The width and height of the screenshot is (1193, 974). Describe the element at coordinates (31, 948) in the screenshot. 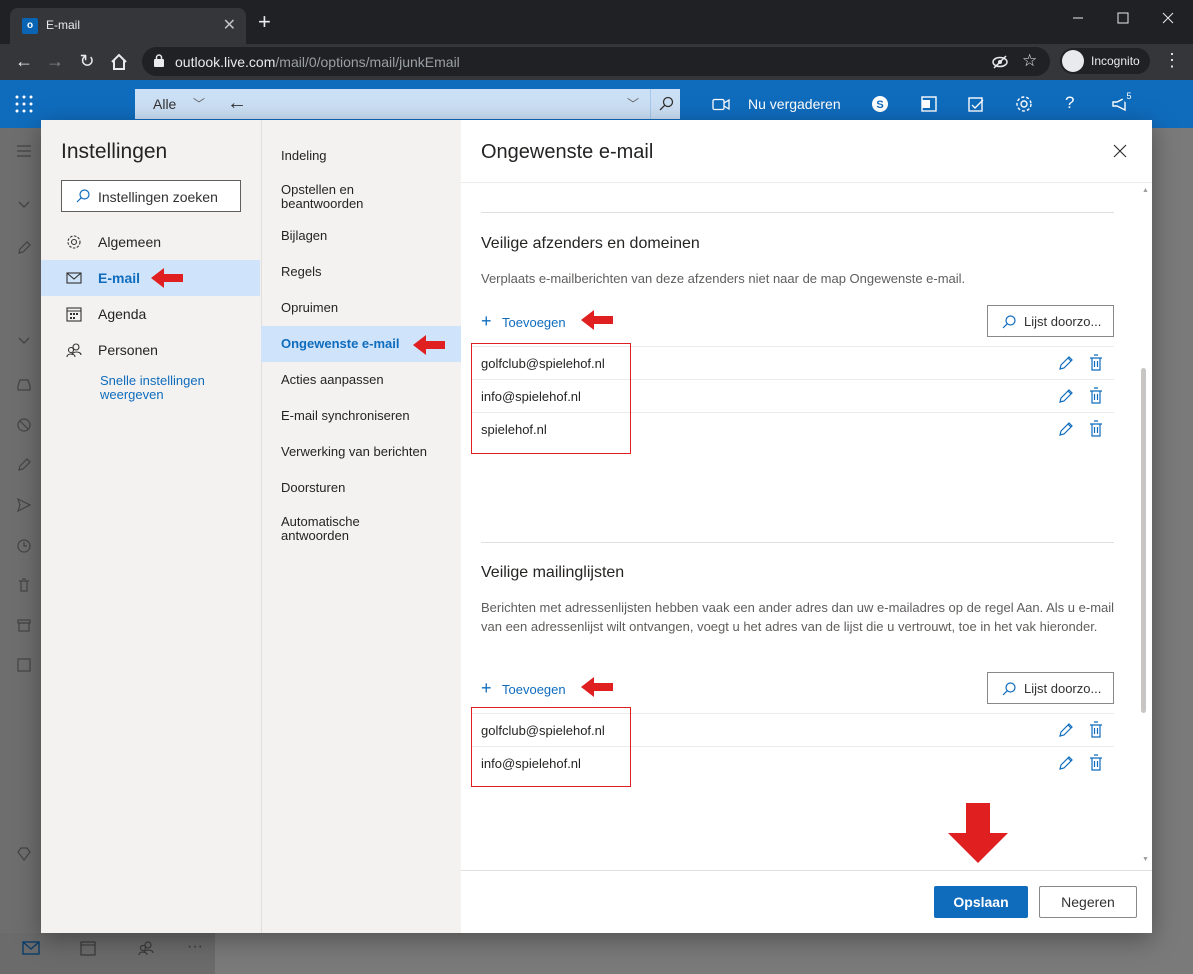

I see `mail-icon` at that location.